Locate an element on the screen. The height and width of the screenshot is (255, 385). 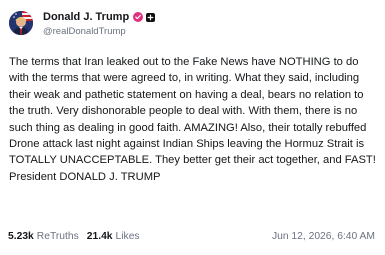
avatar-image is located at coordinates (21, 23).